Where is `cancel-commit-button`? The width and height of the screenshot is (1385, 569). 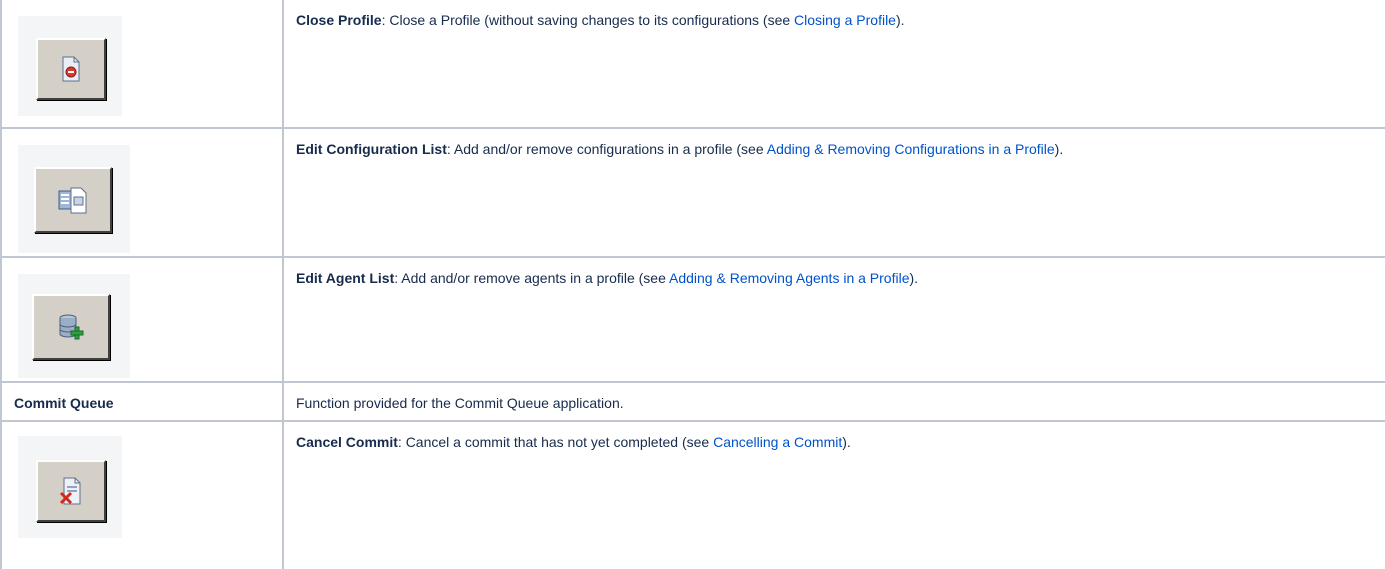
cancel-commit-button is located at coordinates (71, 491).